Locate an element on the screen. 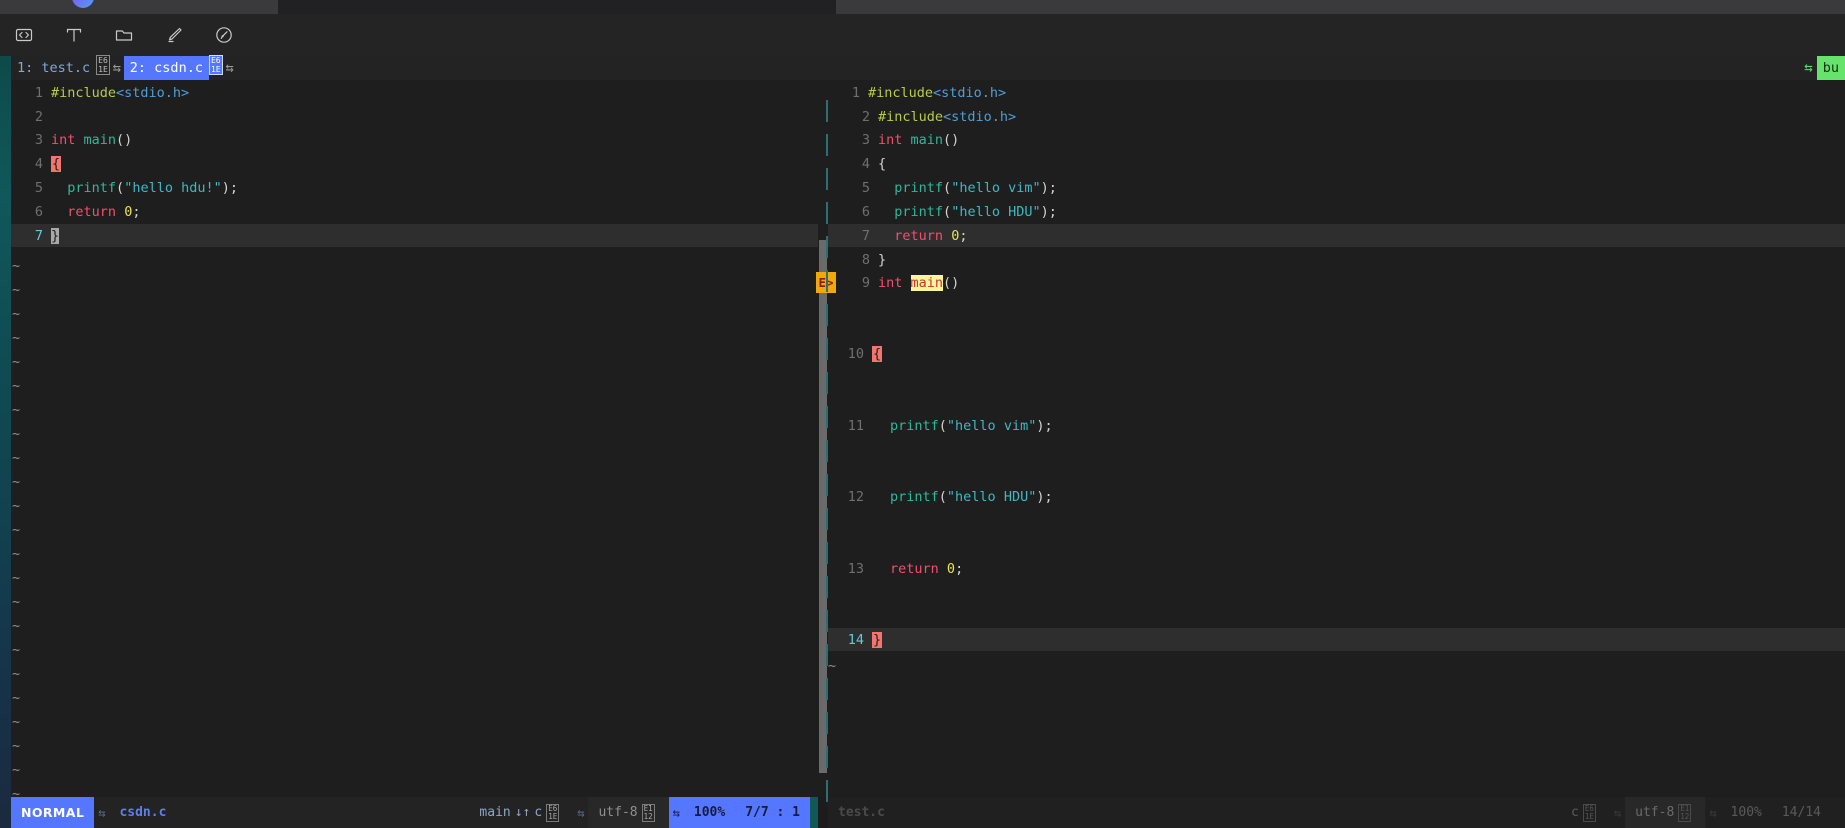 The image size is (1845, 828). code-line: 2 is located at coordinates (31, 117).